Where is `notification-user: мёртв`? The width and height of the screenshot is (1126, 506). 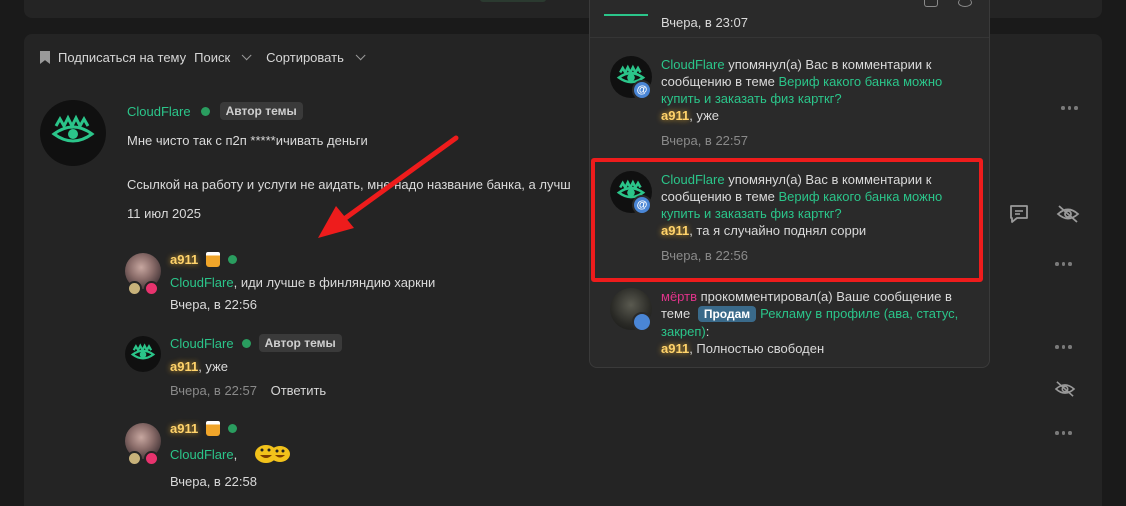 notification-user: мёртв is located at coordinates (679, 296).